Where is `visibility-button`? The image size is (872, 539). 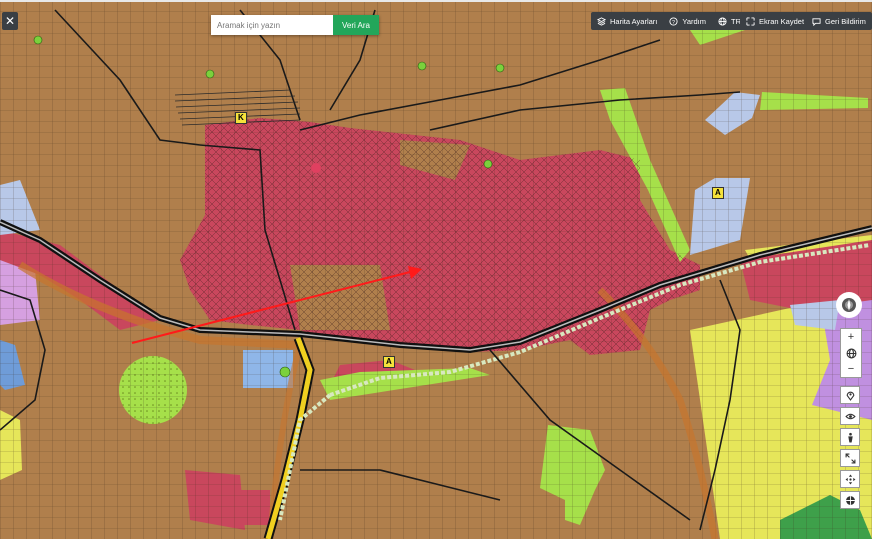 visibility-button is located at coordinates (850, 416).